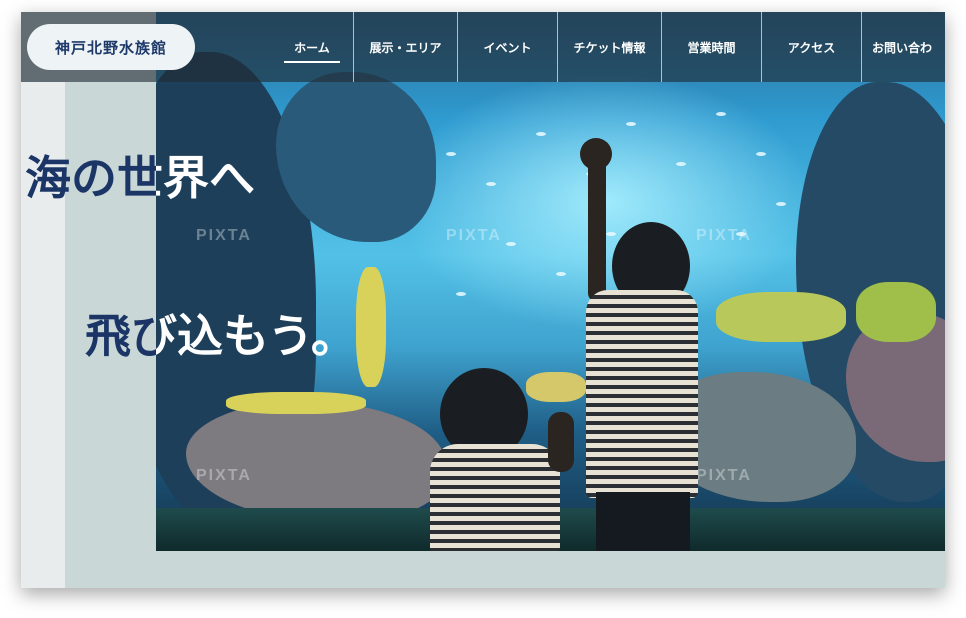 The height and width of the screenshot is (618, 966). What do you see at coordinates (596, 154) in the screenshot?
I see `older-child-hand` at bounding box center [596, 154].